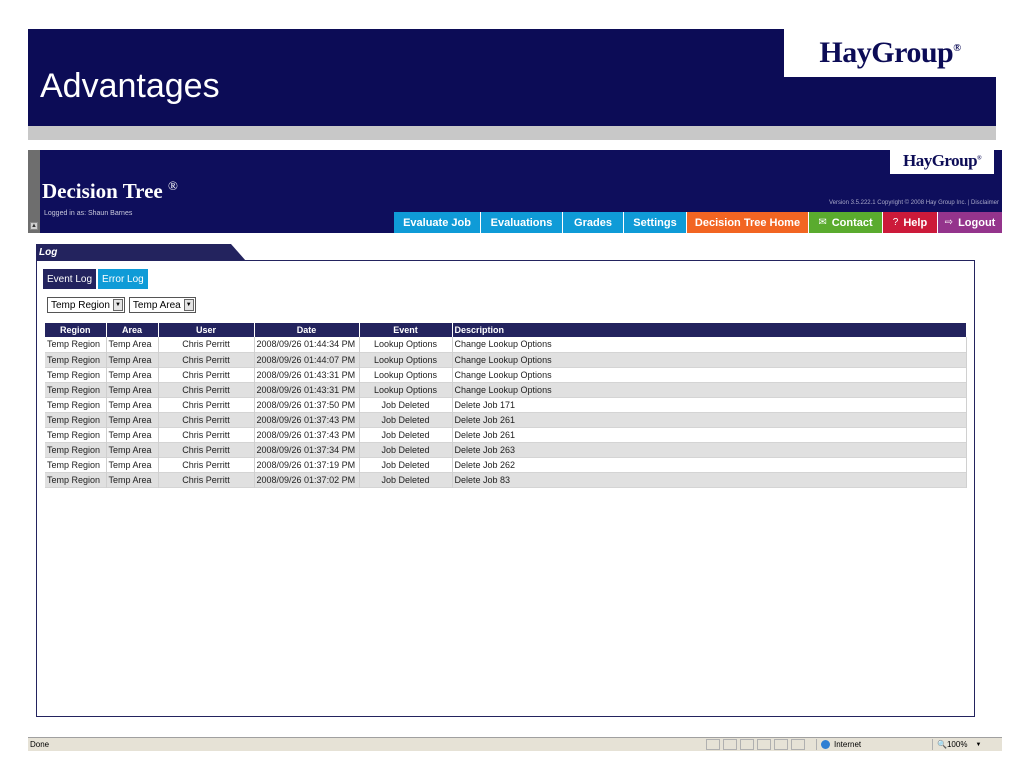 This screenshot has height=768, width=1024. I want to click on slide-title: Advantages, so click(130, 86).